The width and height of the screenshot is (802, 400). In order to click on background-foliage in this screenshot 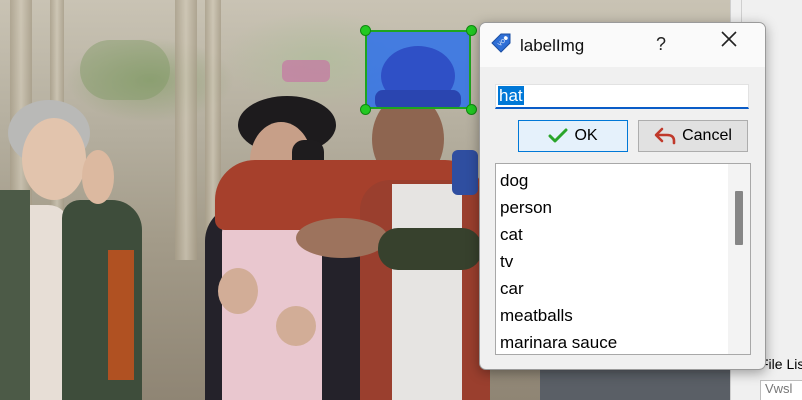, I will do `click(125, 70)`.